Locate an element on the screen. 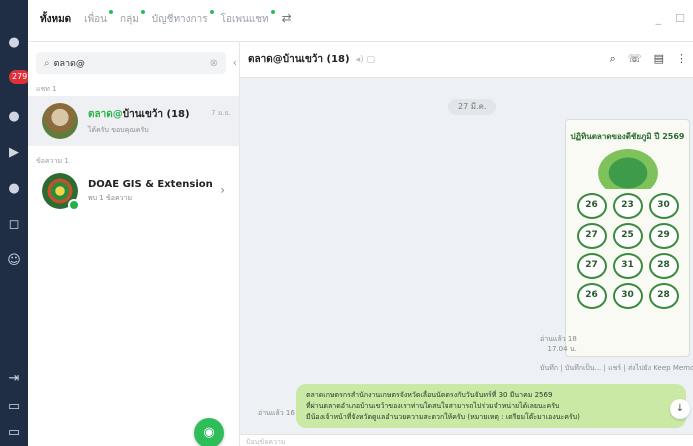 This screenshot has width=693, height=446. poster-illustration is located at coordinates (627, 169).